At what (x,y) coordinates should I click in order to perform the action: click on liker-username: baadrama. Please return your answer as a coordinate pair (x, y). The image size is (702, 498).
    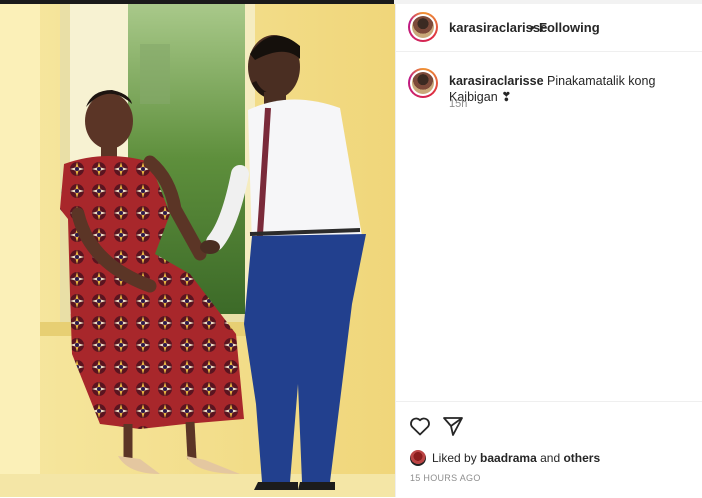
    Looking at the image, I should click on (508, 458).